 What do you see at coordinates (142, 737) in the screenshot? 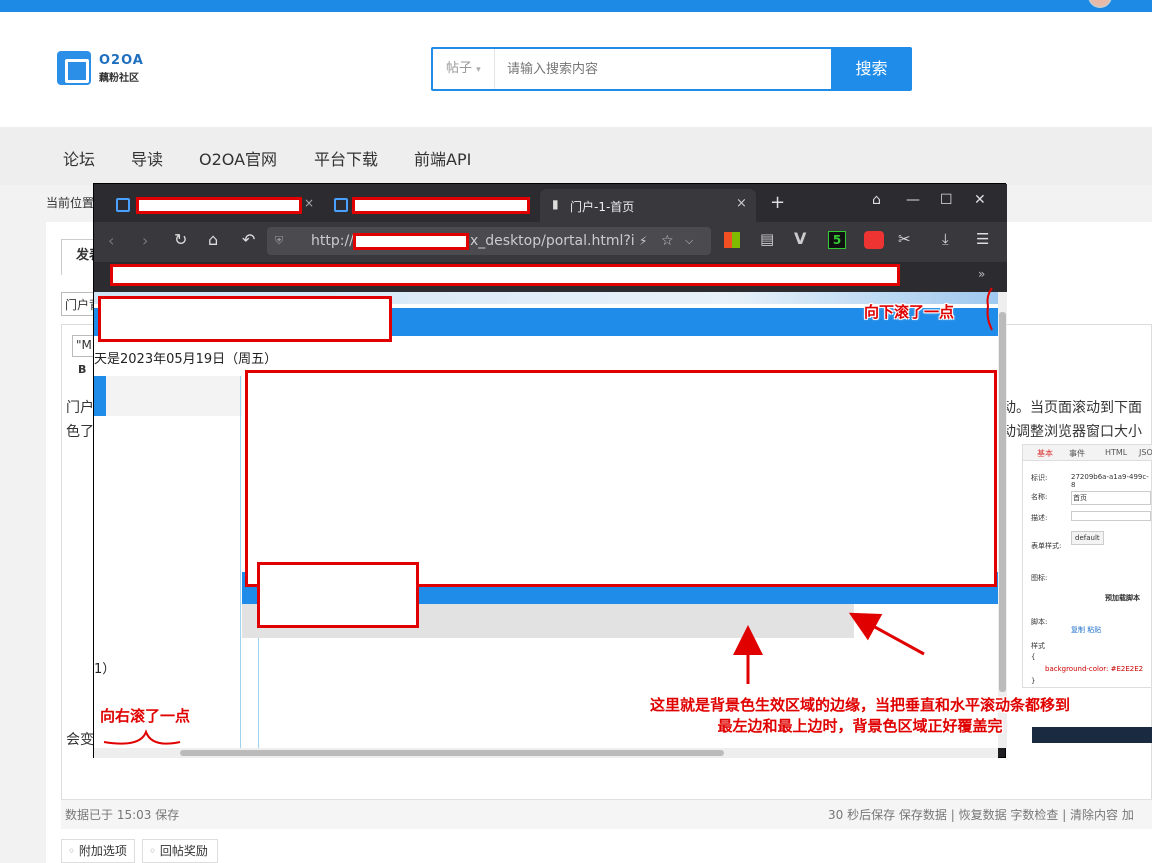
I see `scroll-right-bracket` at bounding box center [142, 737].